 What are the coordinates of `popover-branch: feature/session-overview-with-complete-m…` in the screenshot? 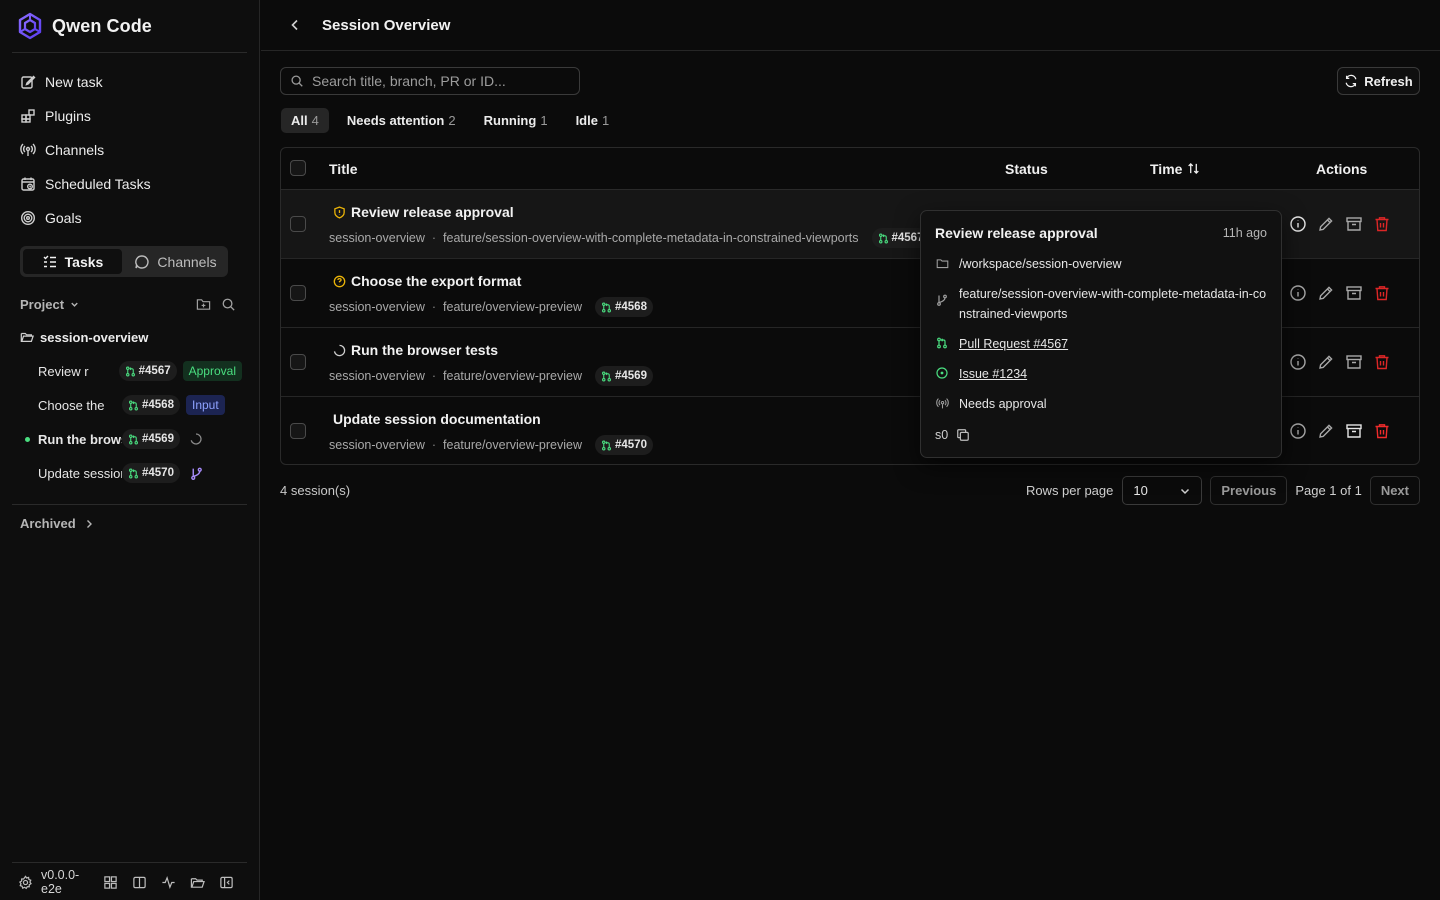 It's located at (1113, 304).